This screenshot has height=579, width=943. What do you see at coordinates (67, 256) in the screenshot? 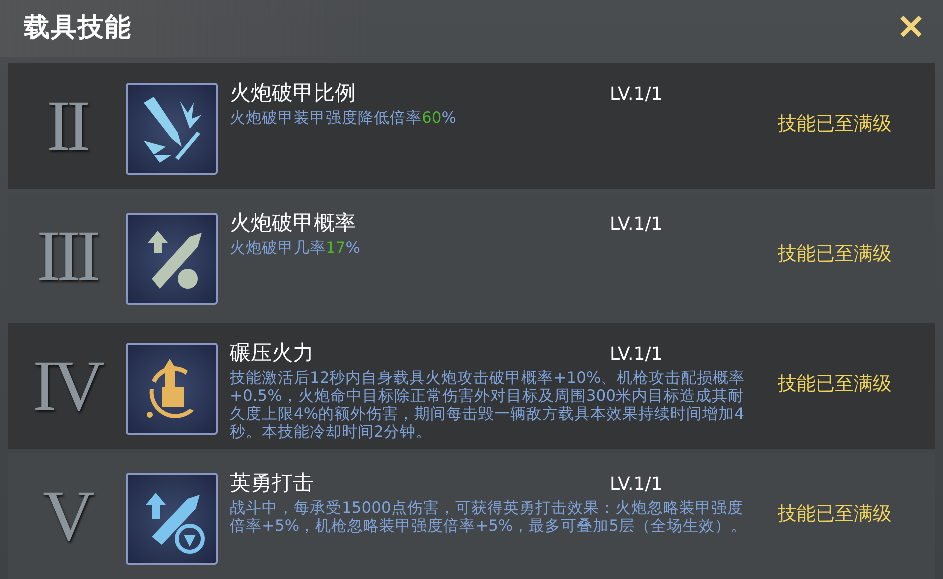
I see `tier-numeral: III` at bounding box center [67, 256].